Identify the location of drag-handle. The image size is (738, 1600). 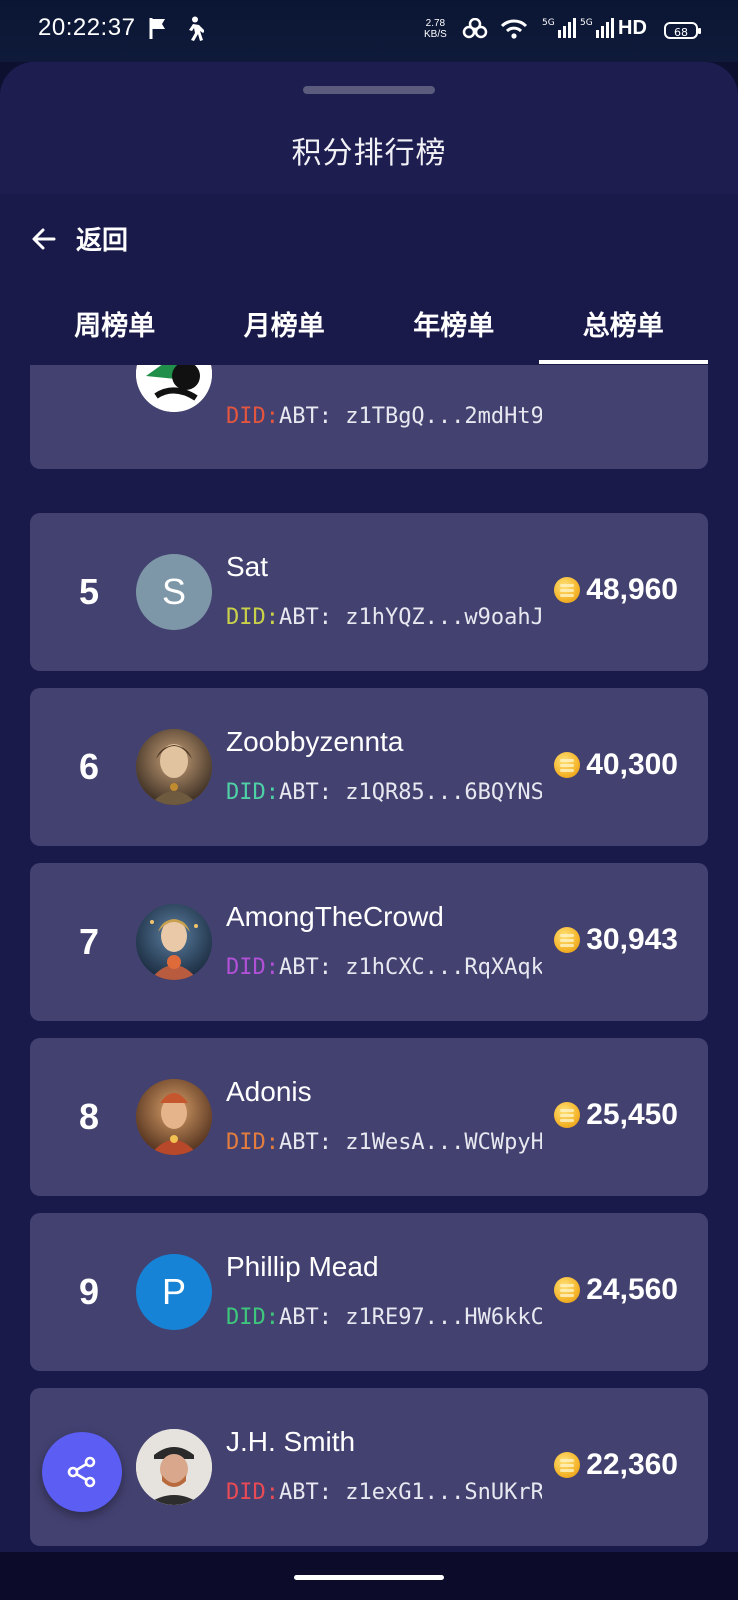
(369, 90).